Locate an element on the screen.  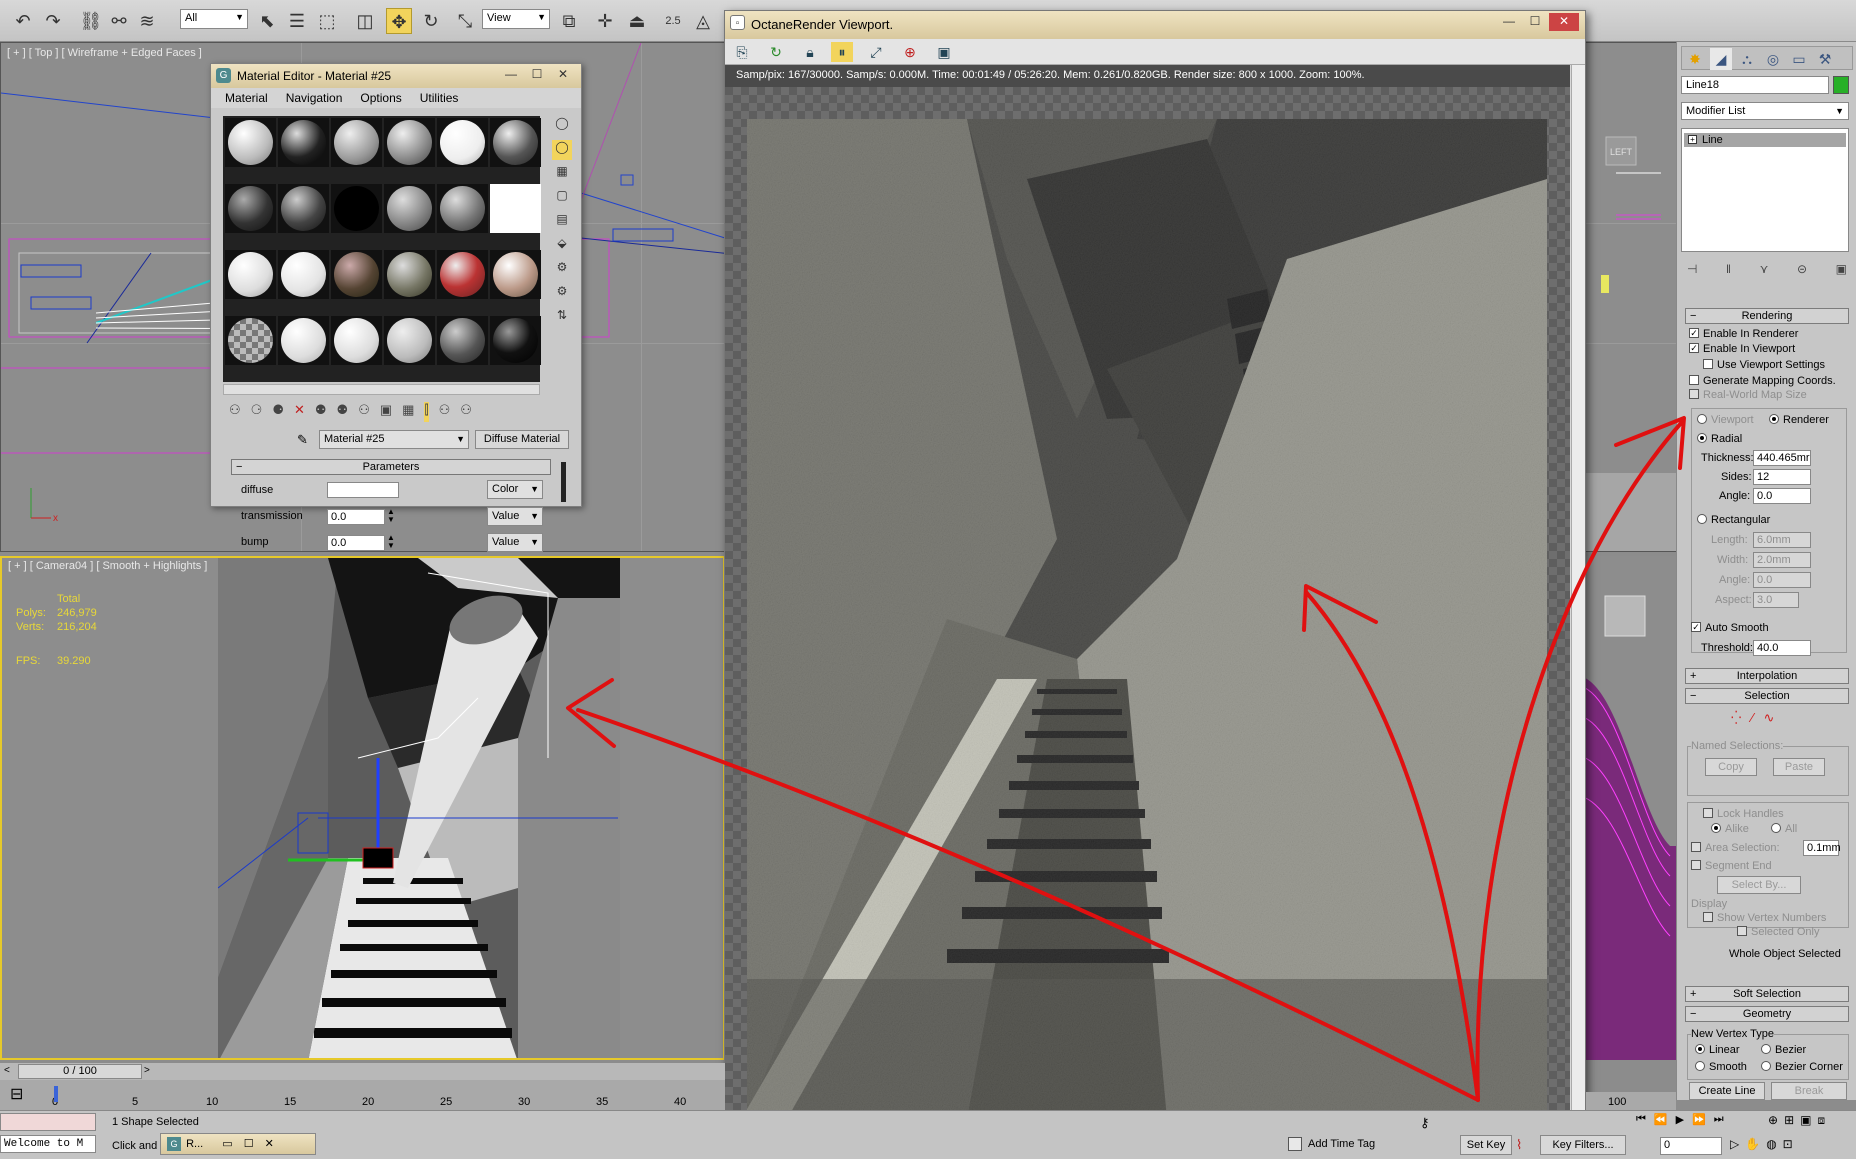
length-field: 6.0mm is located at coordinates (1782, 540).